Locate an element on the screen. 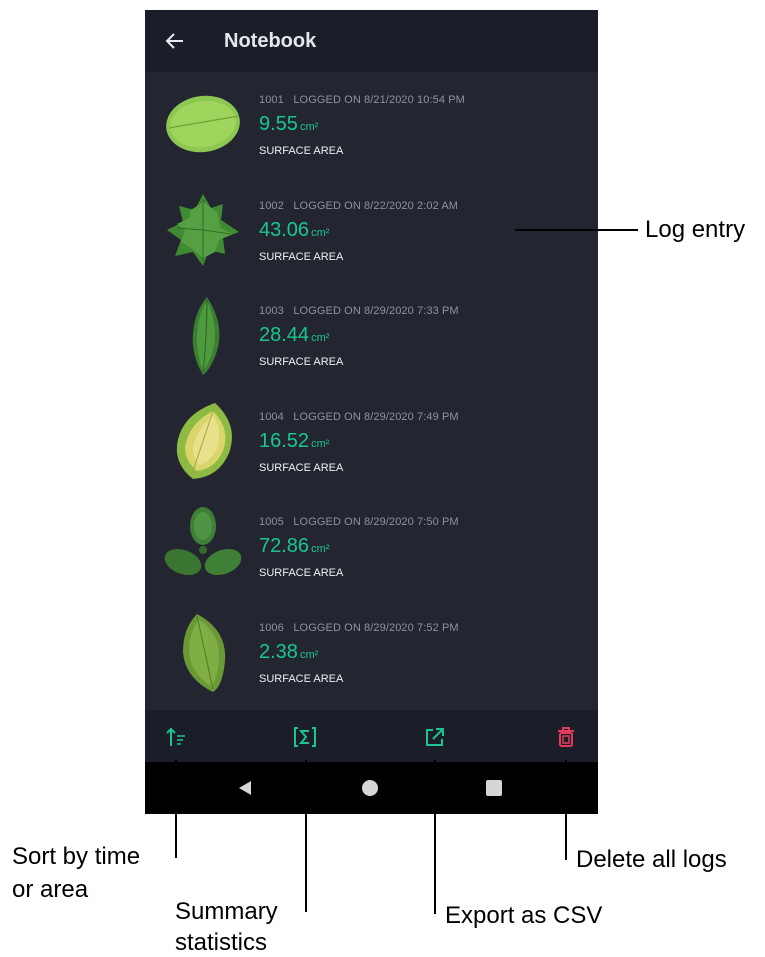 The image size is (765, 957). log-entry-pointer is located at coordinates (576, 230).